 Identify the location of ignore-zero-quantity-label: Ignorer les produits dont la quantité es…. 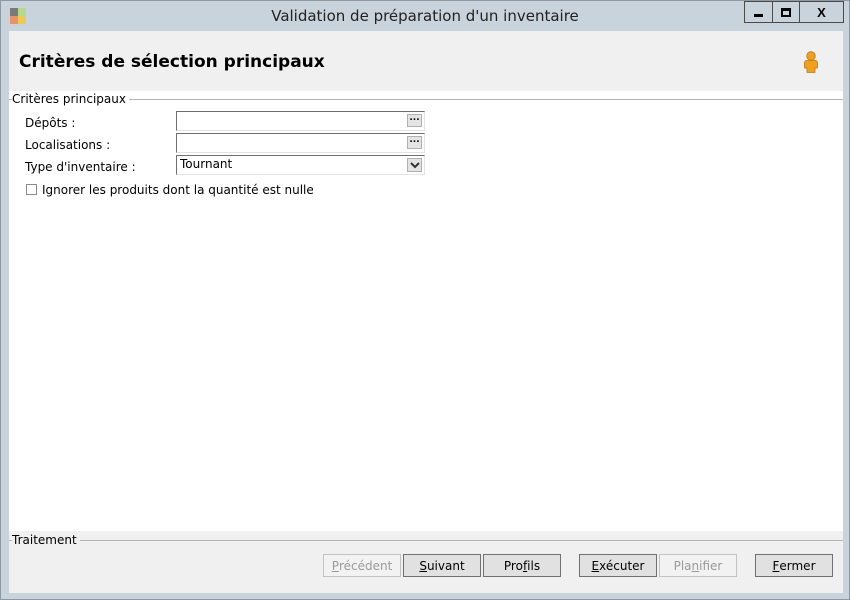
(178, 190).